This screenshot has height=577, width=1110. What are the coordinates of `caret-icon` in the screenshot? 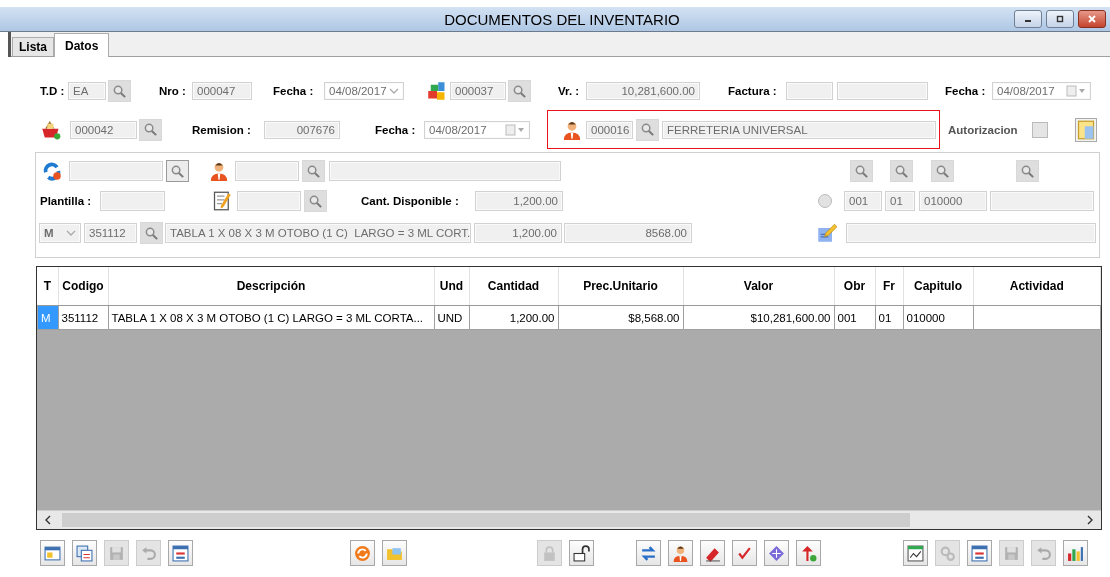 It's located at (394, 91).